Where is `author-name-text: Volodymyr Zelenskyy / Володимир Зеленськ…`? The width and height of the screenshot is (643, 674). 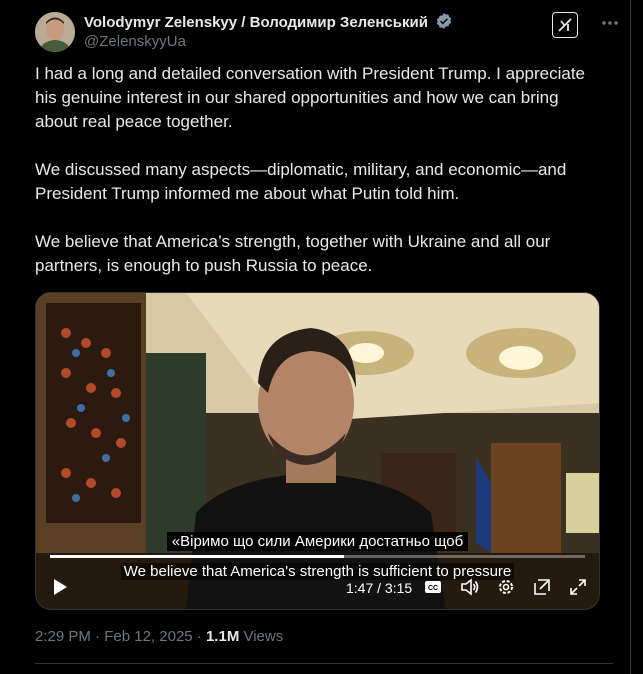
author-name-text: Volodymyr Zelenskyy / Володимир Зеленськ… is located at coordinates (256, 22).